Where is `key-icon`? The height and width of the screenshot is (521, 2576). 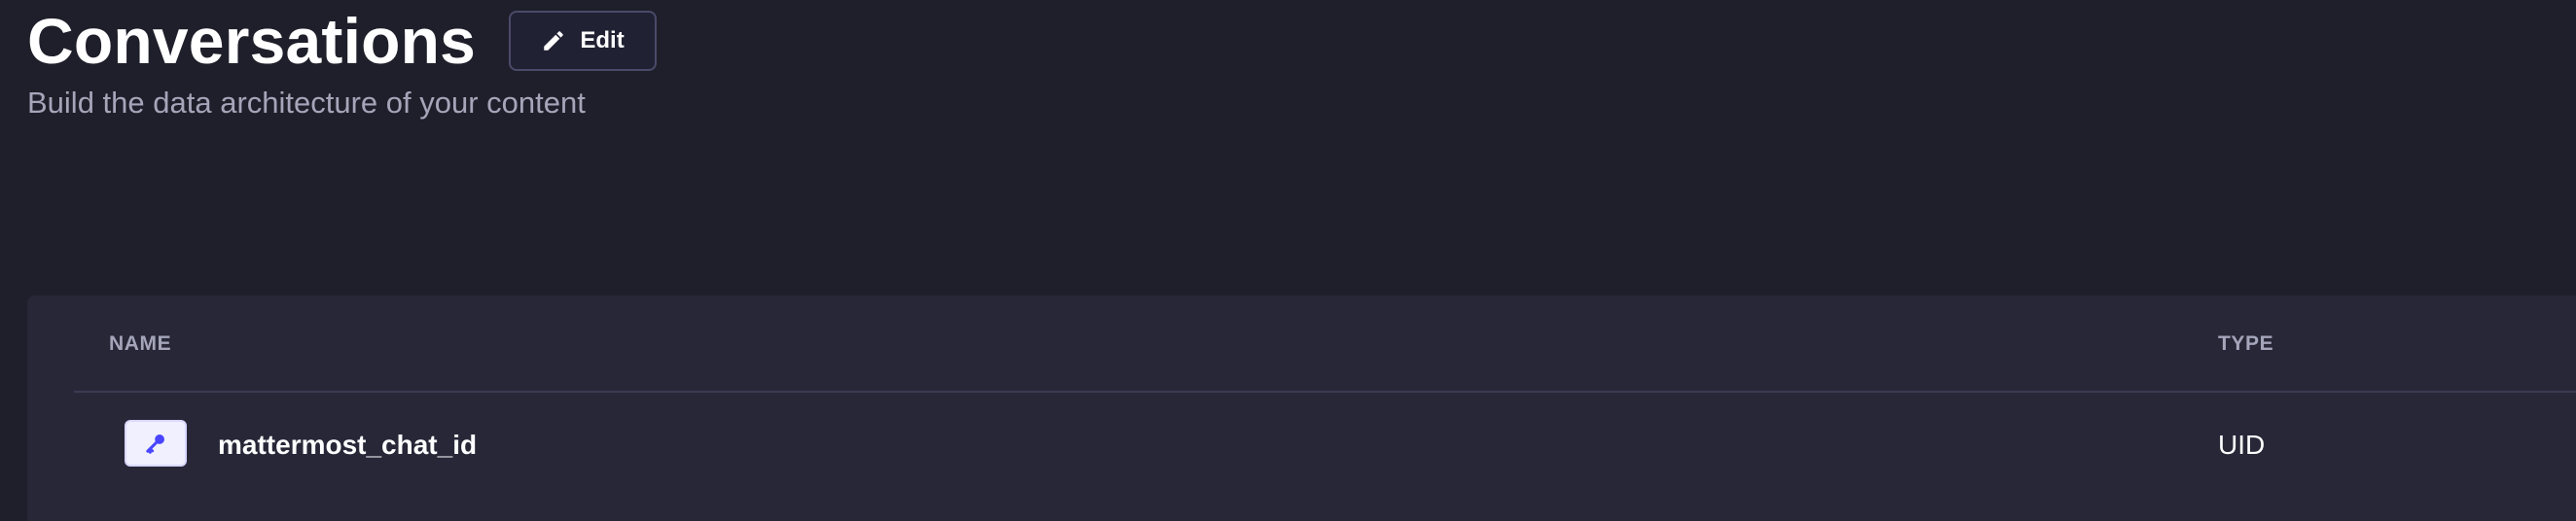
key-icon is located at coordinates (156, 443).